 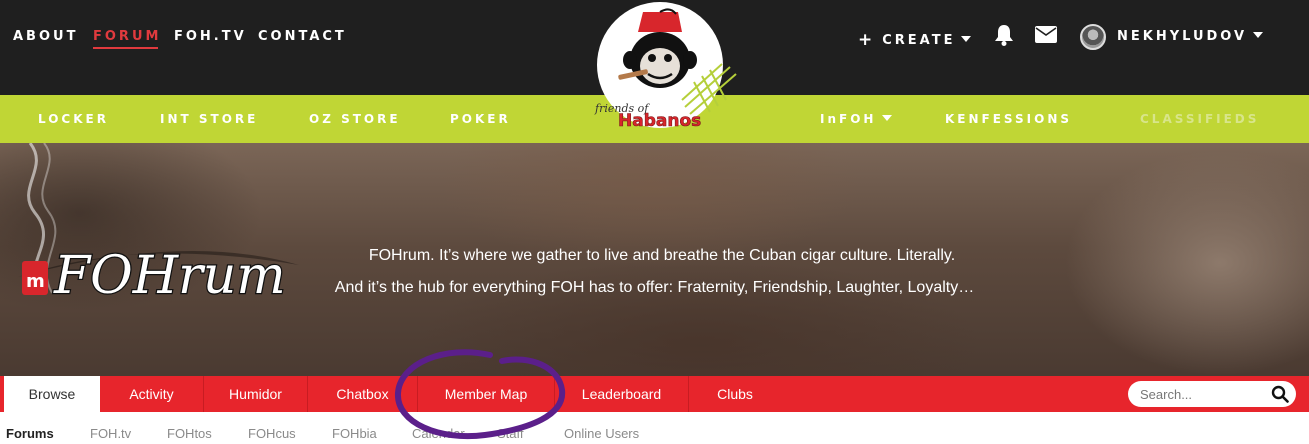 I want to click on fohrum-logo: m FOHrum, so click(x=158, y=276).